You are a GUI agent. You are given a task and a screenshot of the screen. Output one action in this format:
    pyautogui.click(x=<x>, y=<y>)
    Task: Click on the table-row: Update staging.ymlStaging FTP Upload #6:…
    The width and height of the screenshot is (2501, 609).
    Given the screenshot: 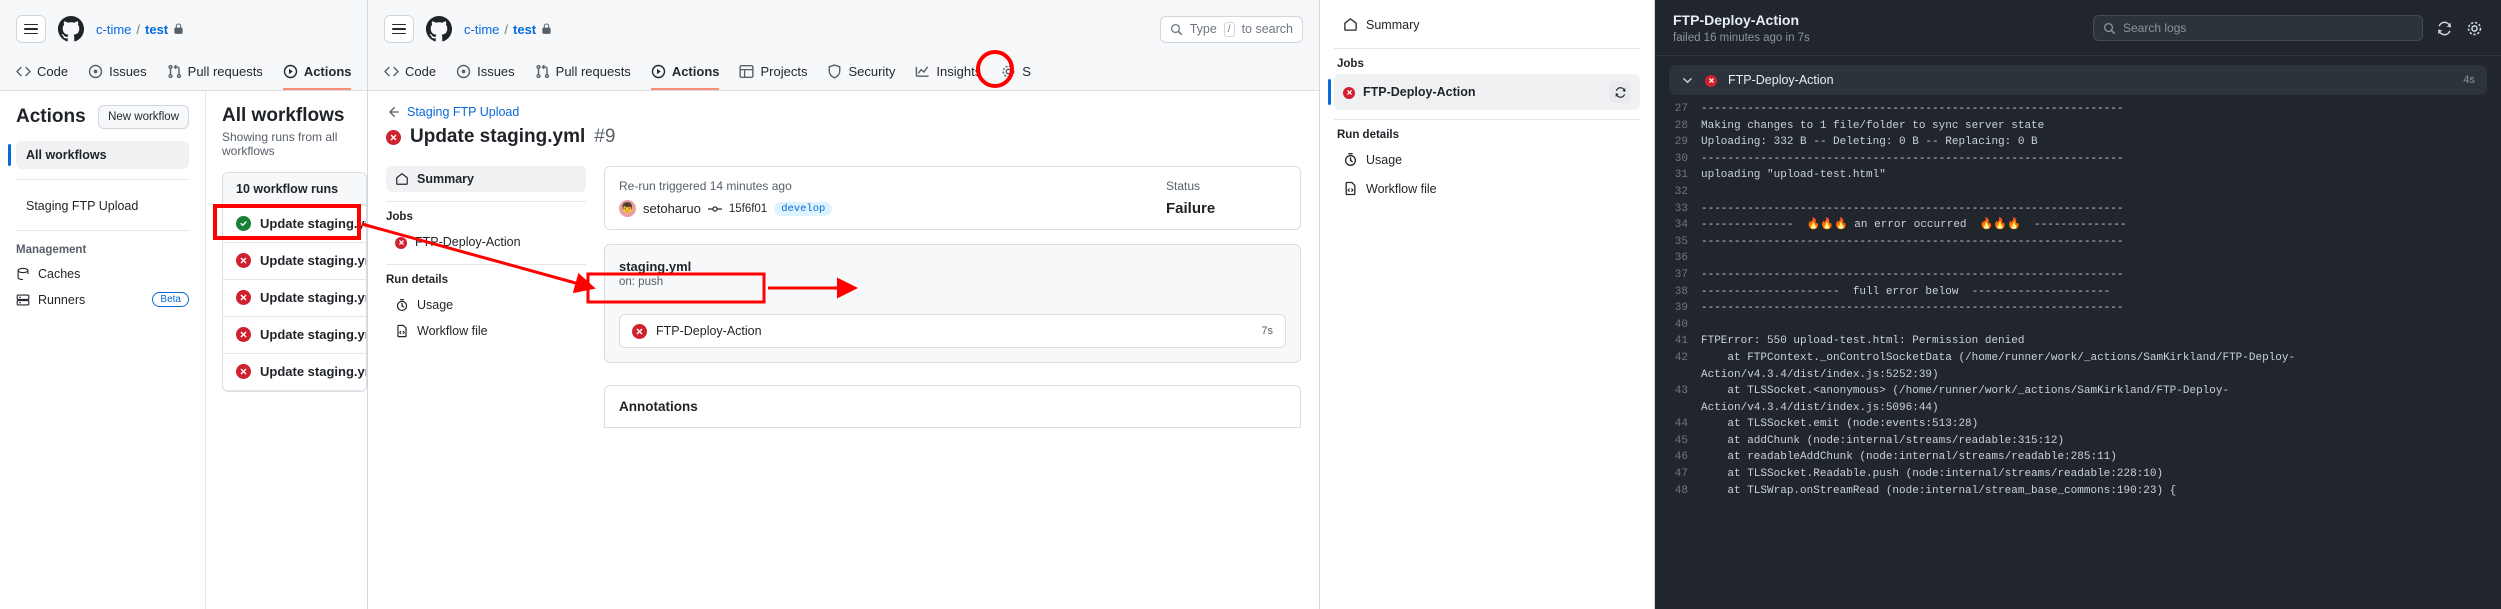 What is the action you would take?
    pyautogui.click(x=294, y=372)
    